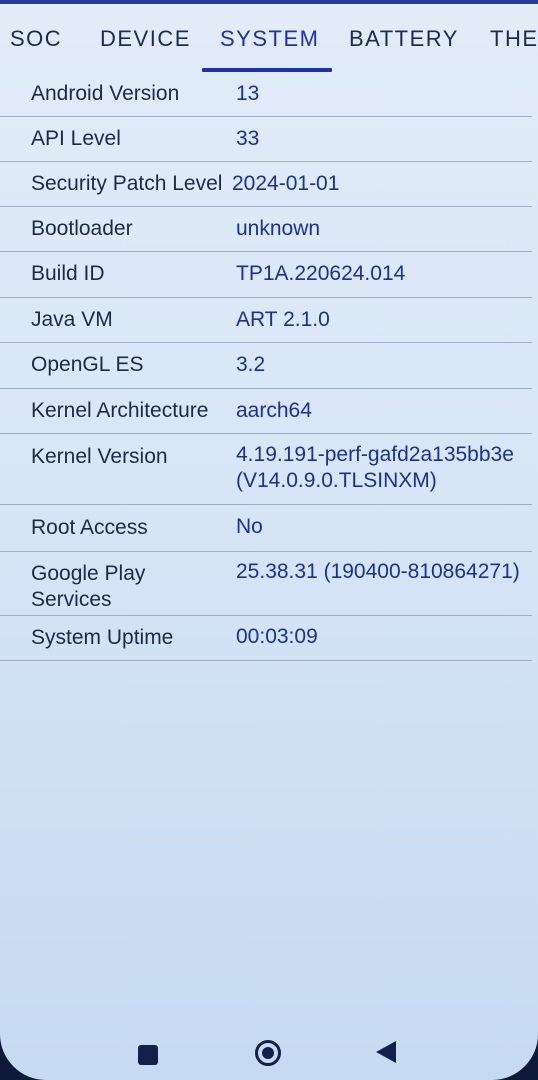  I want to click on list-item-security-patch-level: Security Patch Level 2024-01-01, so click(266, 184).